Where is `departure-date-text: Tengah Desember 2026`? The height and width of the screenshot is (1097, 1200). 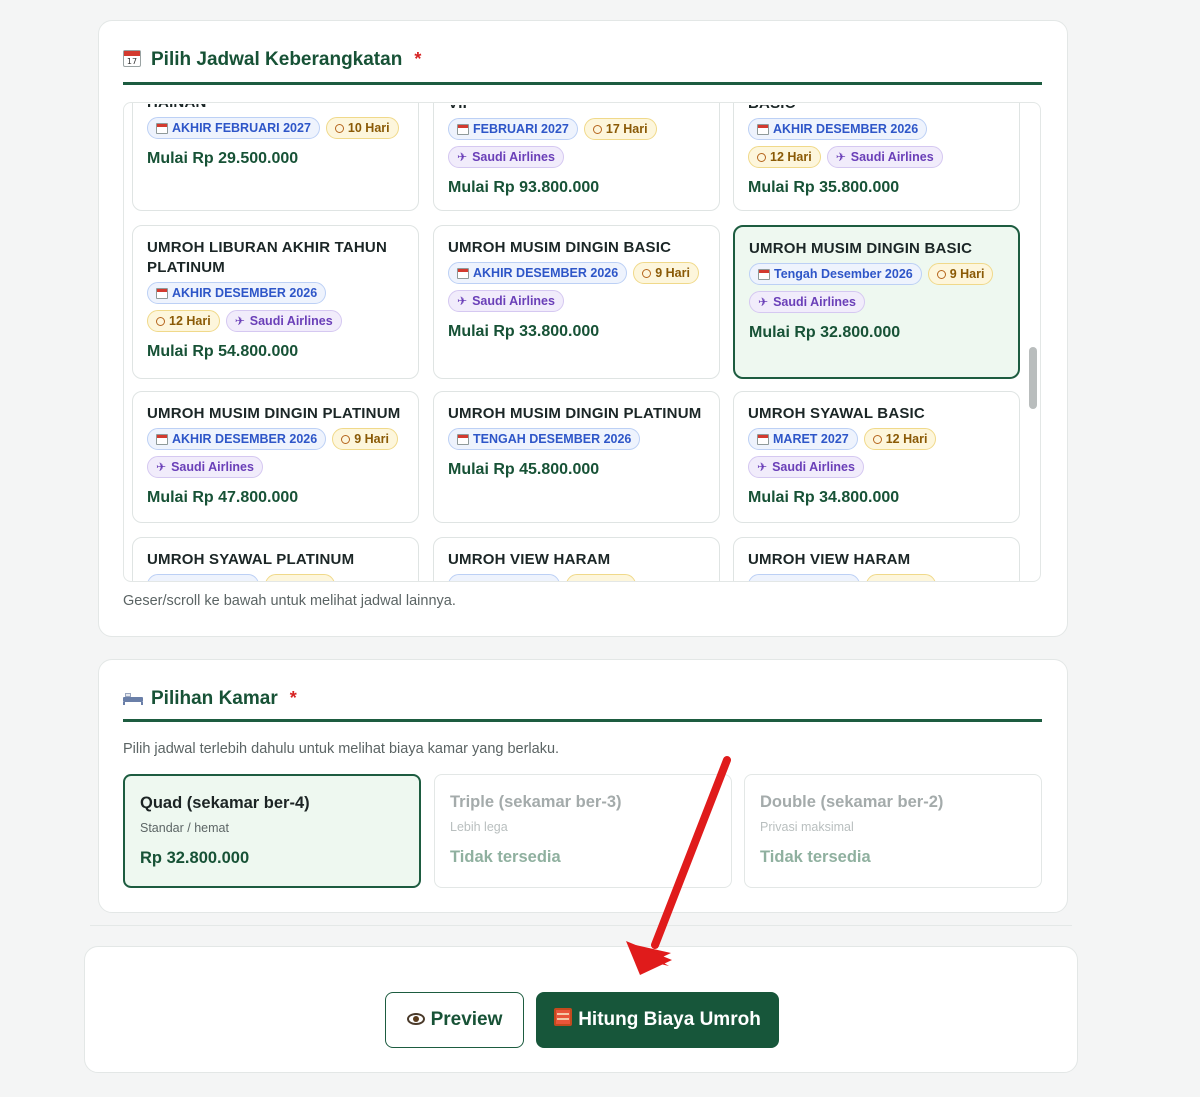
departure-date-text: Tengah Desember 2026 is located at coordinates (843, 274).